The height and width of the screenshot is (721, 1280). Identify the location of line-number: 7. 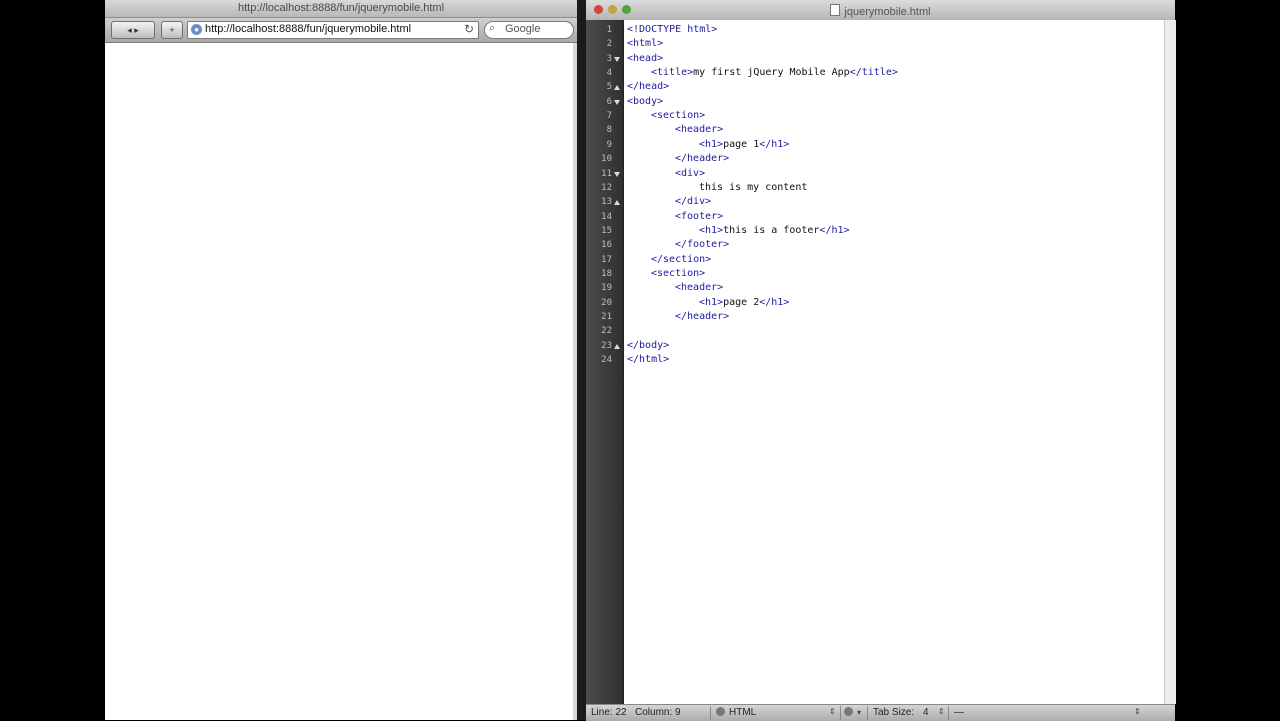
(609, 116).